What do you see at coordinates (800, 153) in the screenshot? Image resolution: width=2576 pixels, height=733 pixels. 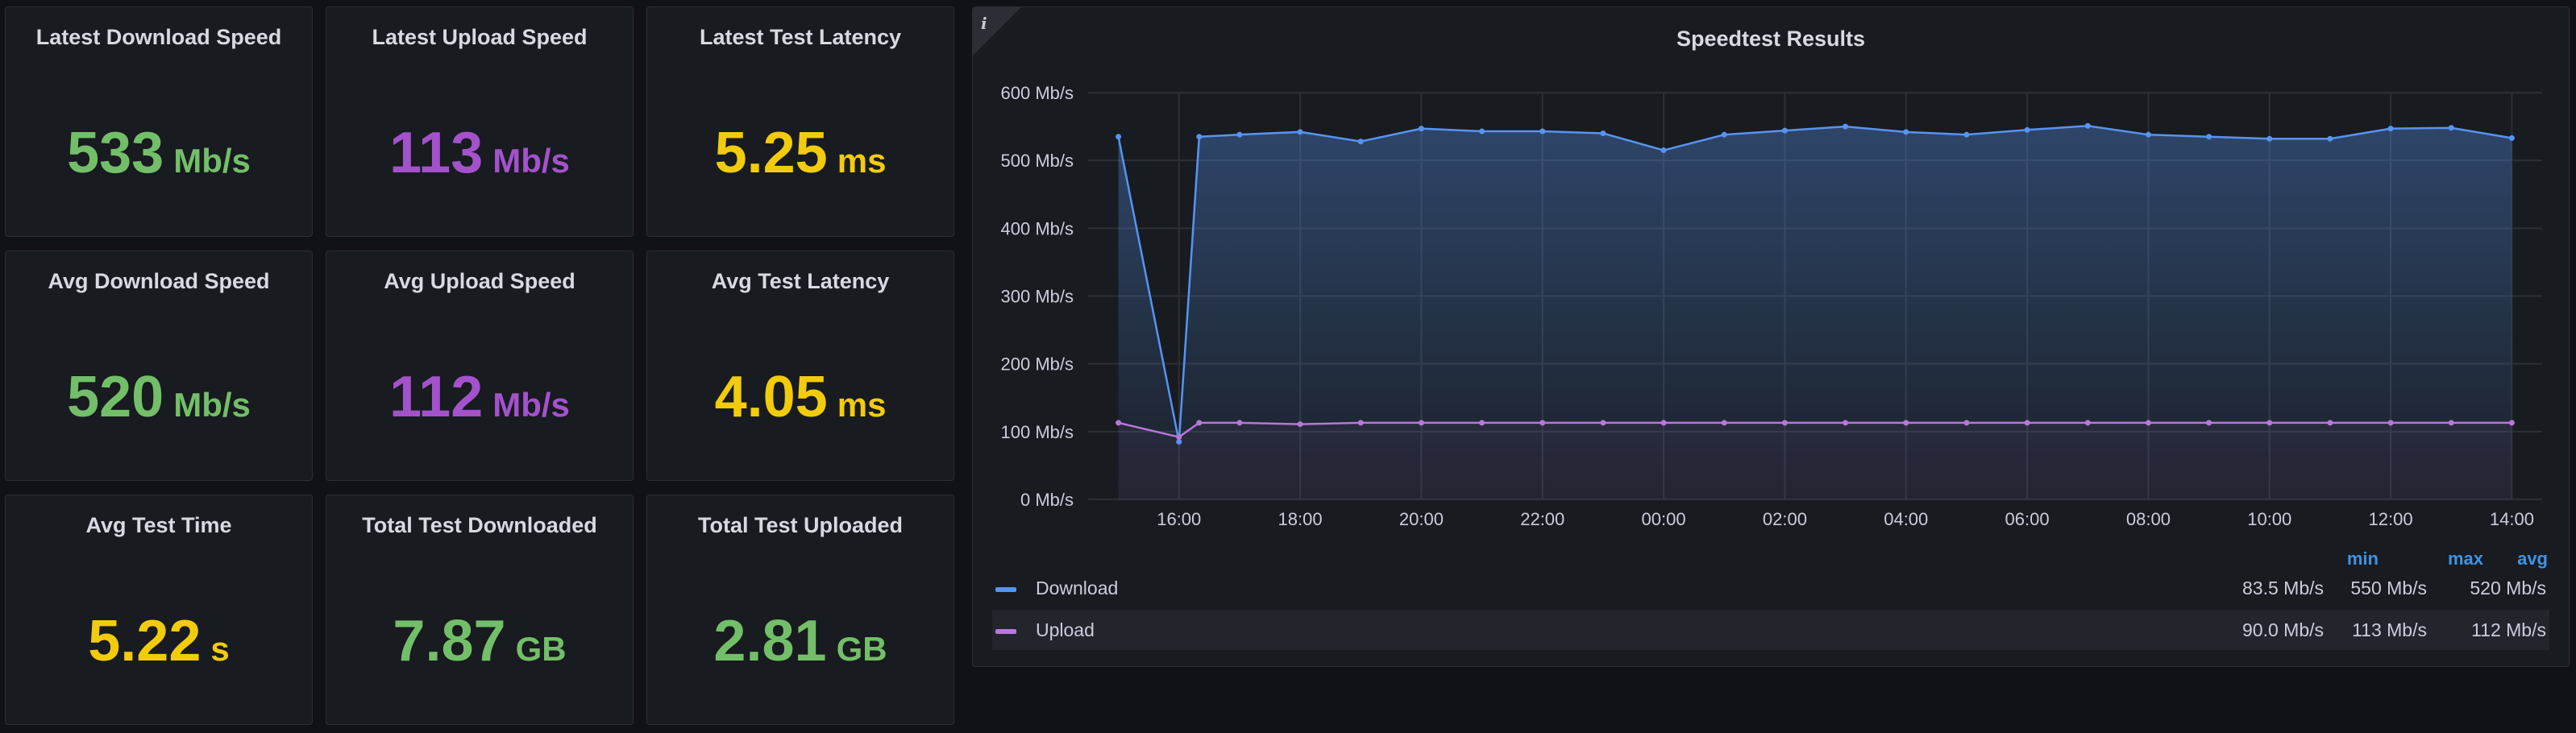 I see `stat-value: 5.25 ms` at bounding box center [800, 153].